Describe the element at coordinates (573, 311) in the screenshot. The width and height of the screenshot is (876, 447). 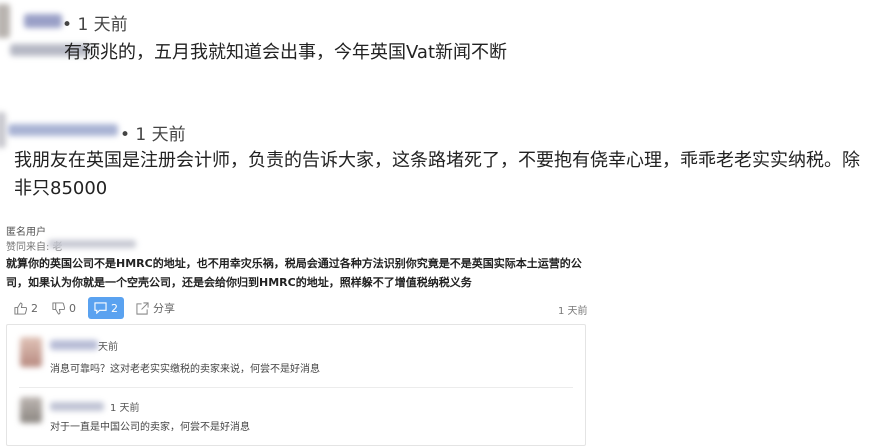
I see `post-timestamp: 1 天前` at that location.